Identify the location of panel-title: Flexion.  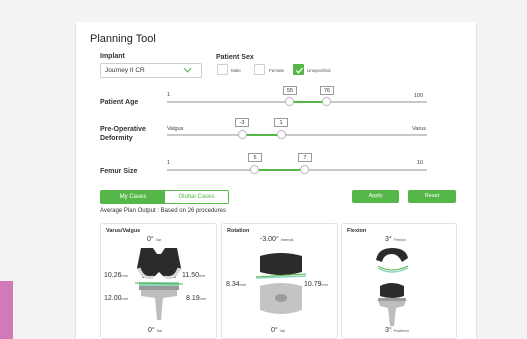
(357, 231).